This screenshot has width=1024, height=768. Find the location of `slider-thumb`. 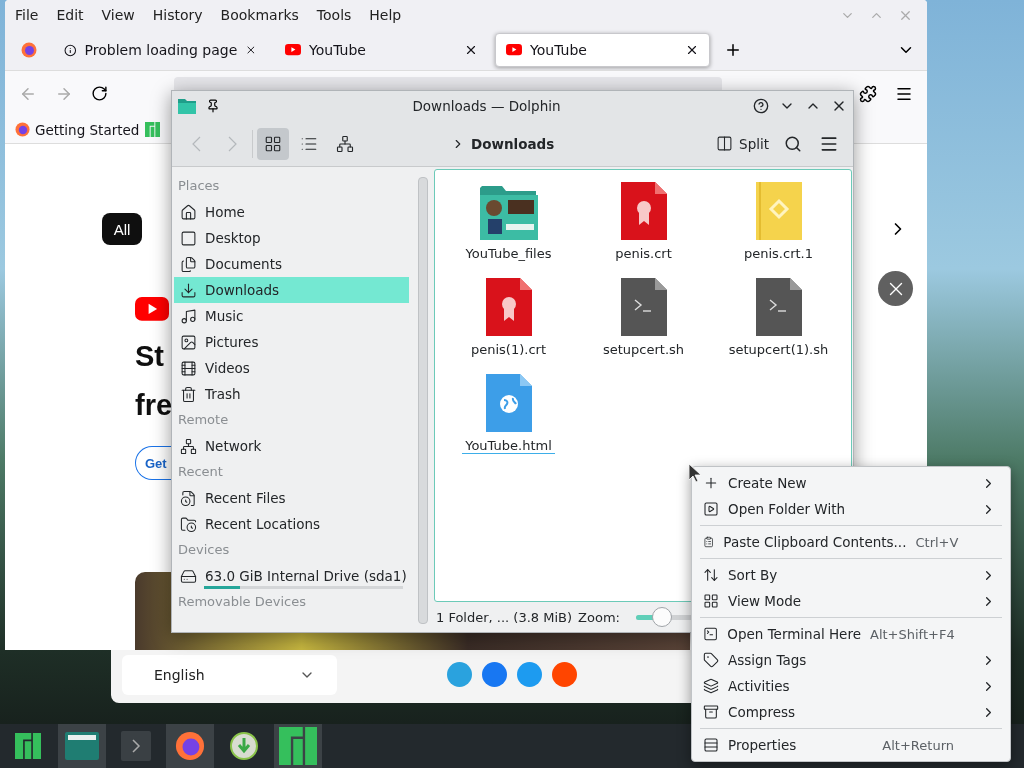

slider-thumb is located at coordinates (661, 616).